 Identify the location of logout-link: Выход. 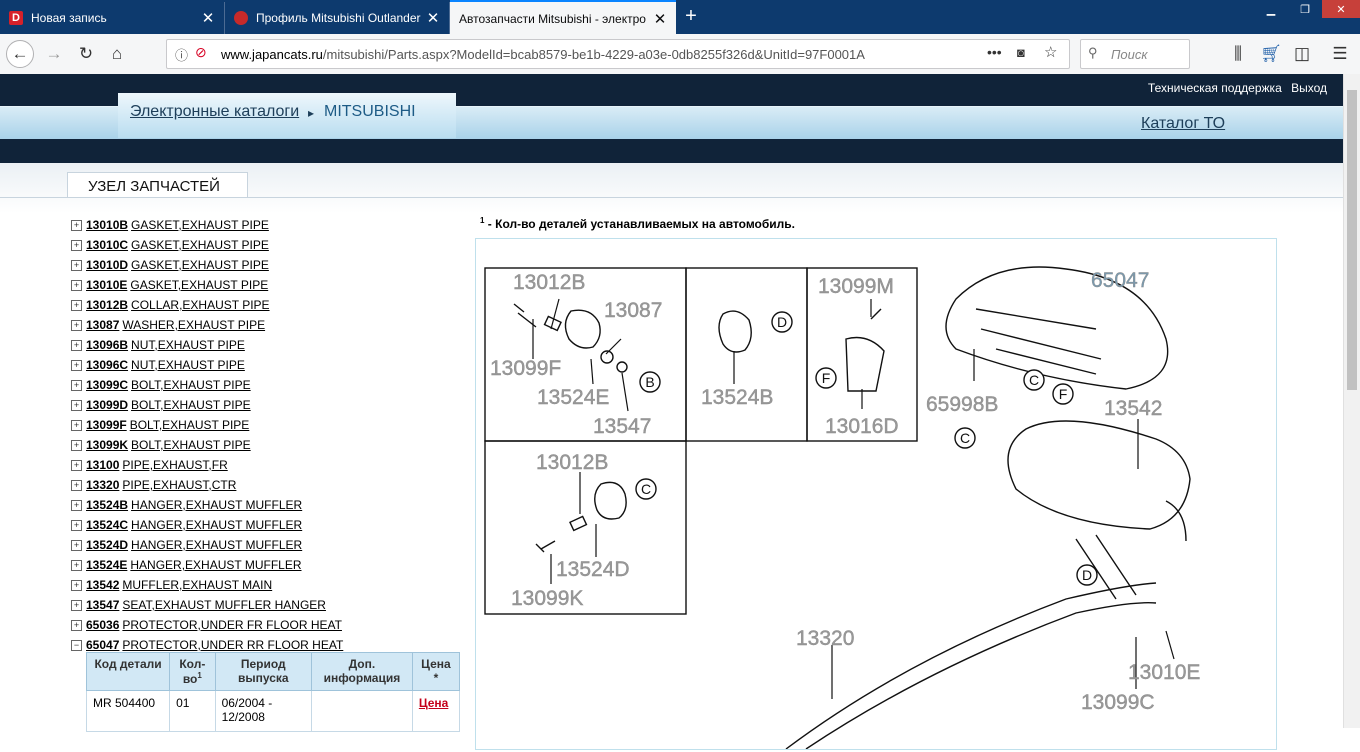
(1309, 88).